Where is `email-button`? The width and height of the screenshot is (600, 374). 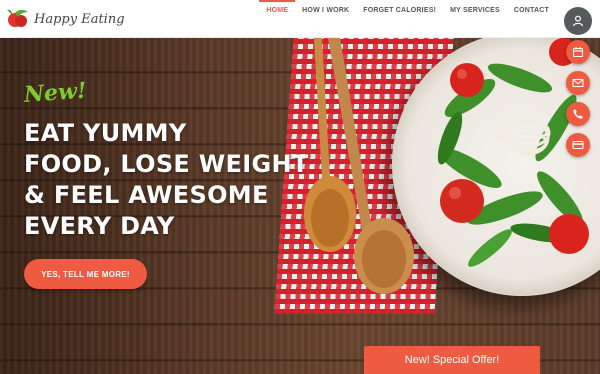 email-button is located at coordinates (578, 83).